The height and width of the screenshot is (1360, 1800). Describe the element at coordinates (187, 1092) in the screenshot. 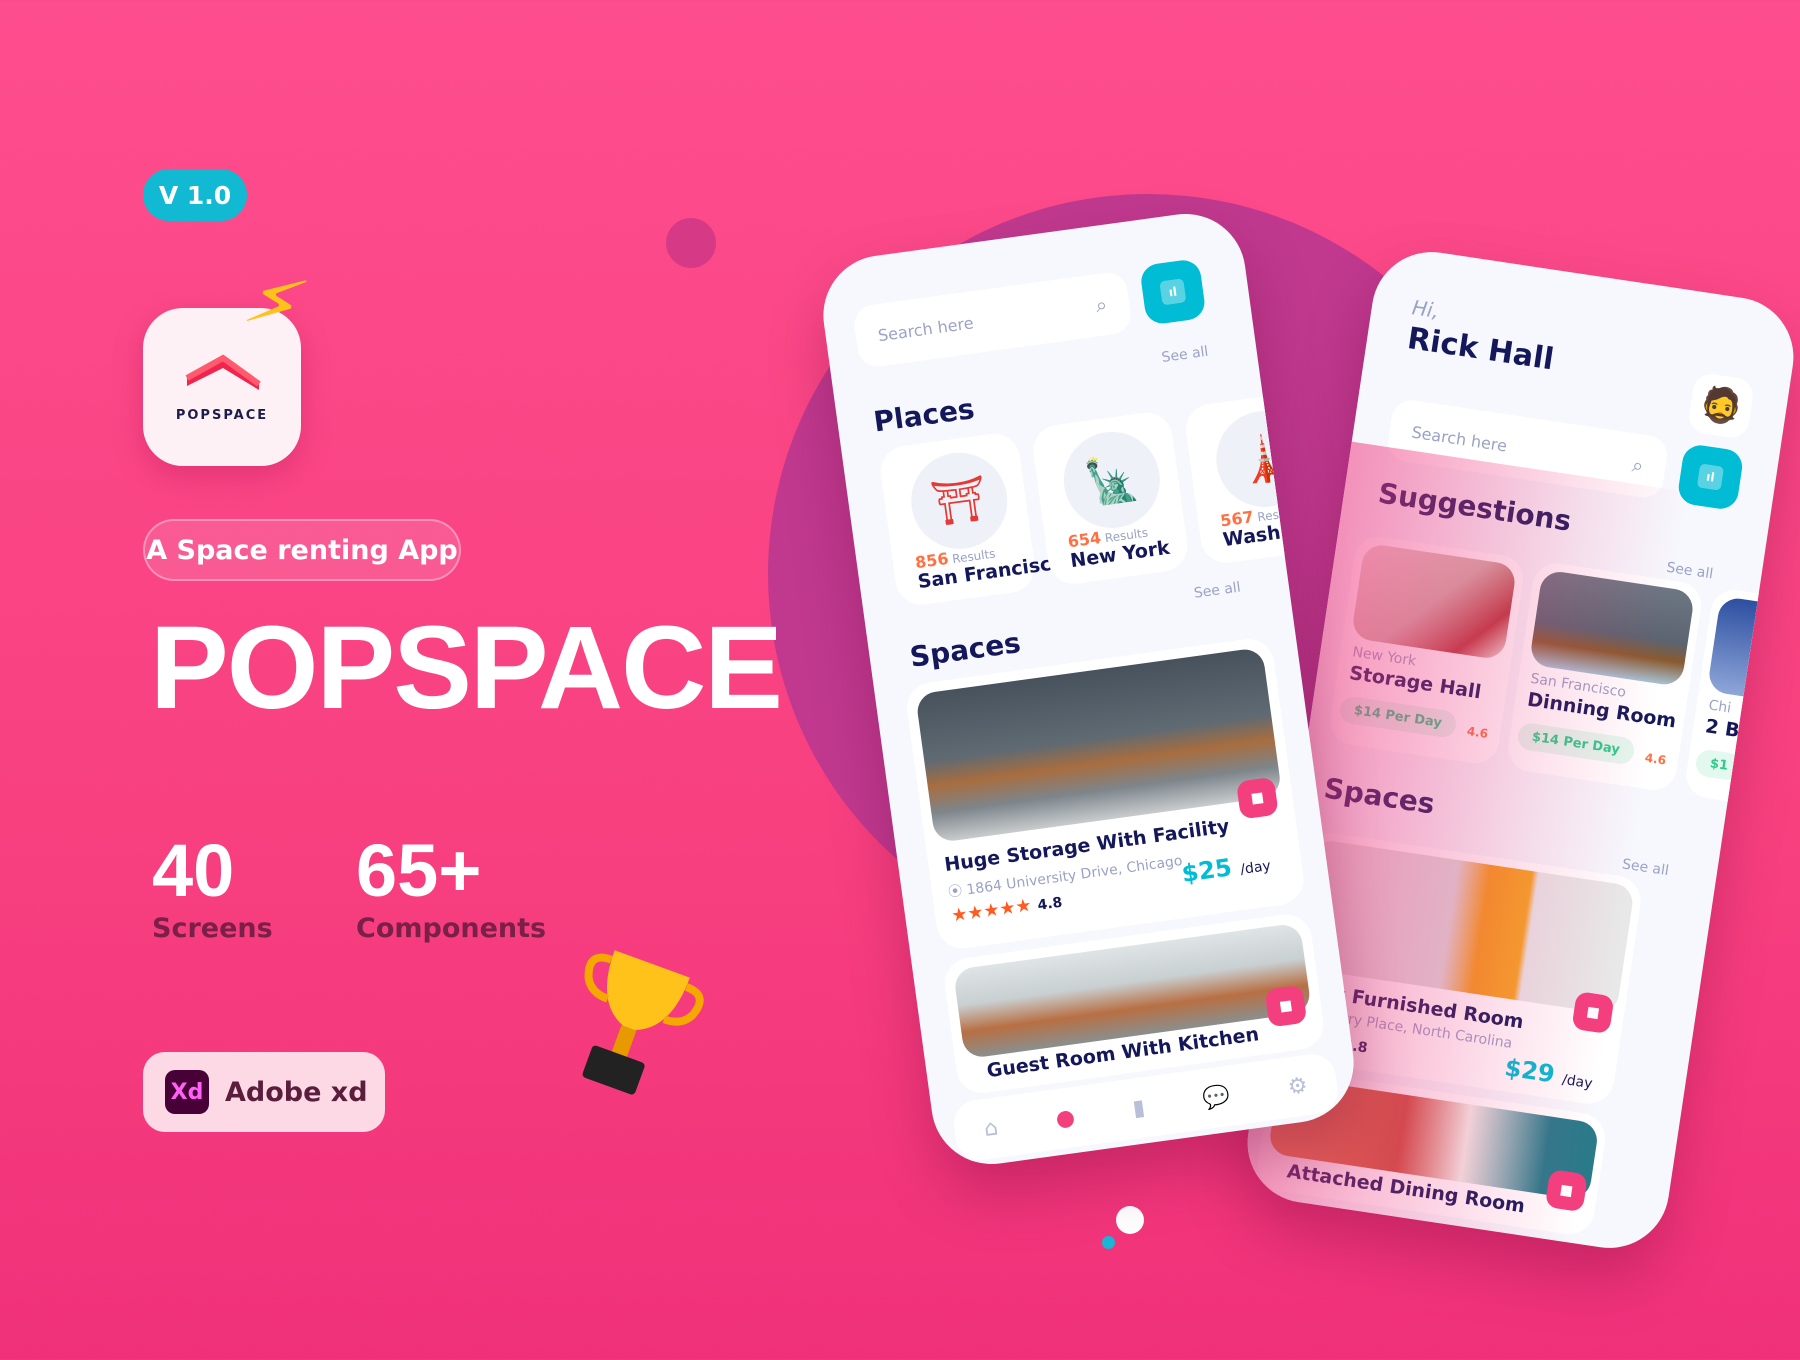

I see `adobe-xd-logo: Xd` at that location.